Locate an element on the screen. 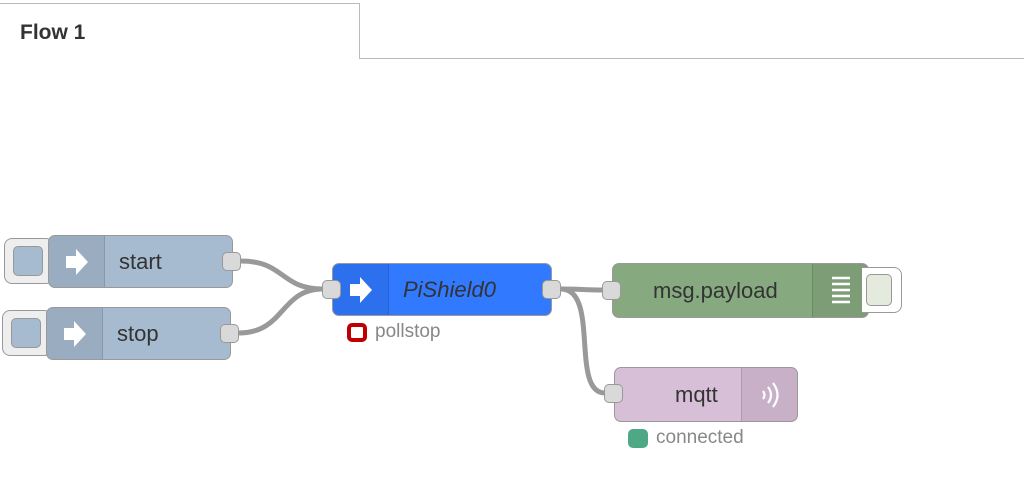  node-stop: stop is located at coordinates (138, 333).